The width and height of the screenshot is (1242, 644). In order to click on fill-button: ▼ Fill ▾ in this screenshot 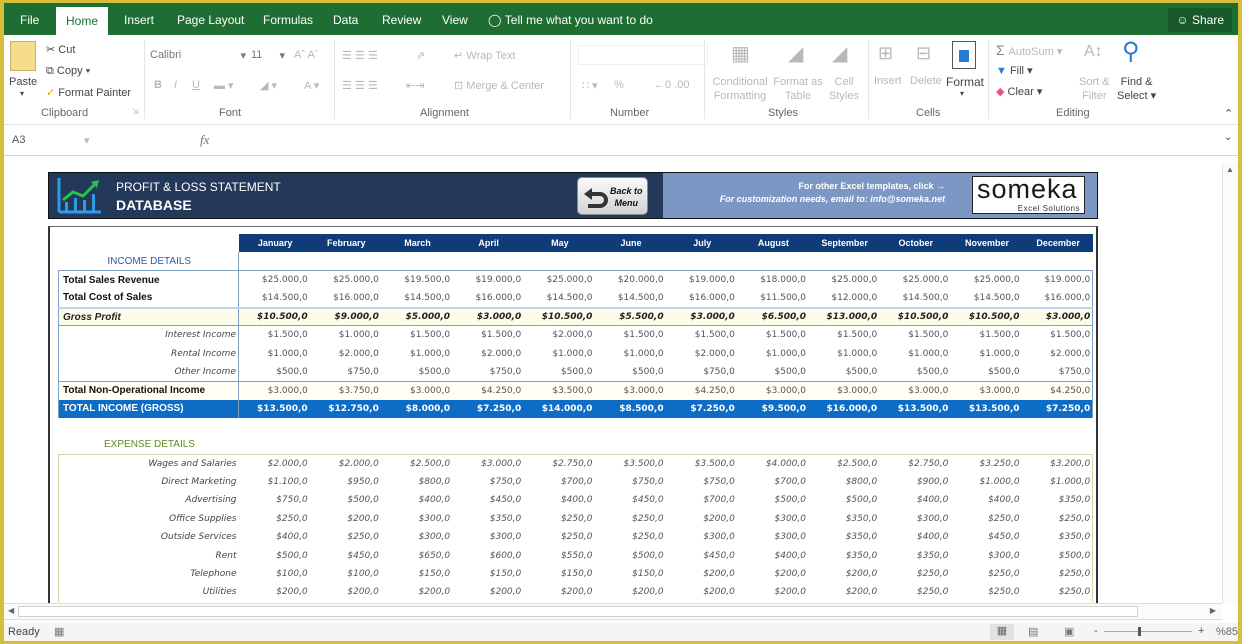, I will do `click(1014, 70)`.